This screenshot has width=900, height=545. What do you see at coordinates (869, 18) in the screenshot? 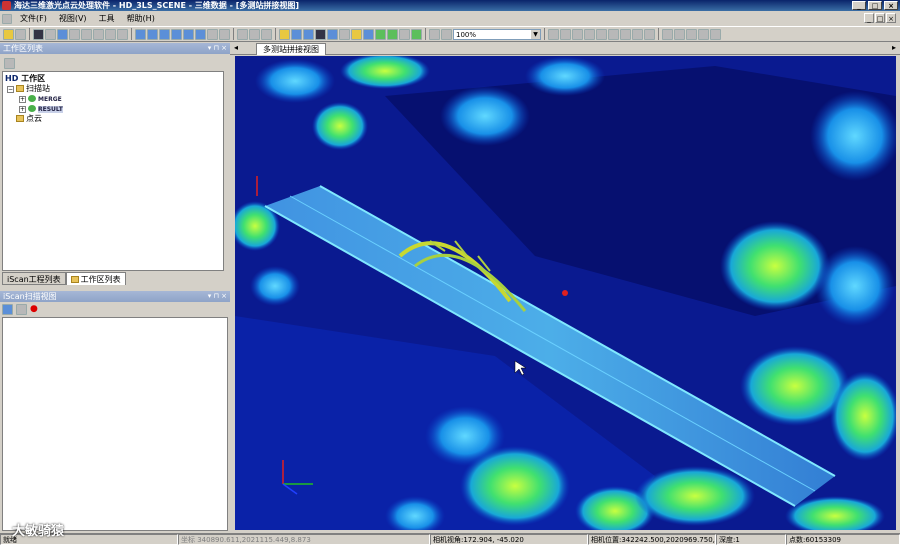
I see `mdi-minimize-button: _` at bounding box center [869, 18].